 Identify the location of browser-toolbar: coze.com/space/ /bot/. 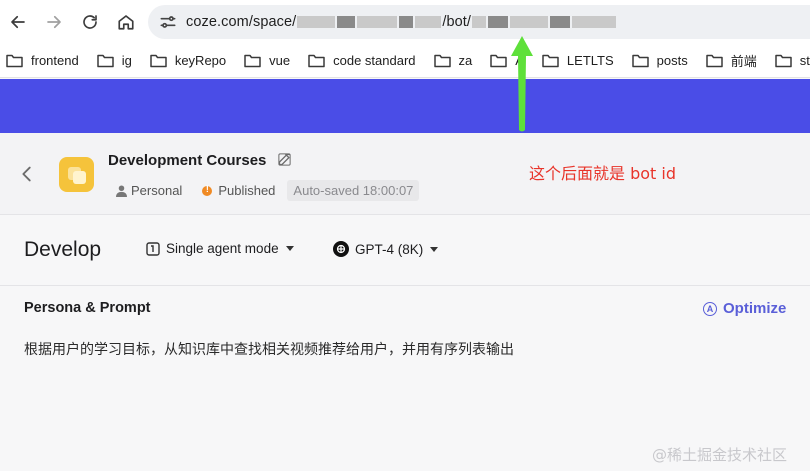
(405, 22).